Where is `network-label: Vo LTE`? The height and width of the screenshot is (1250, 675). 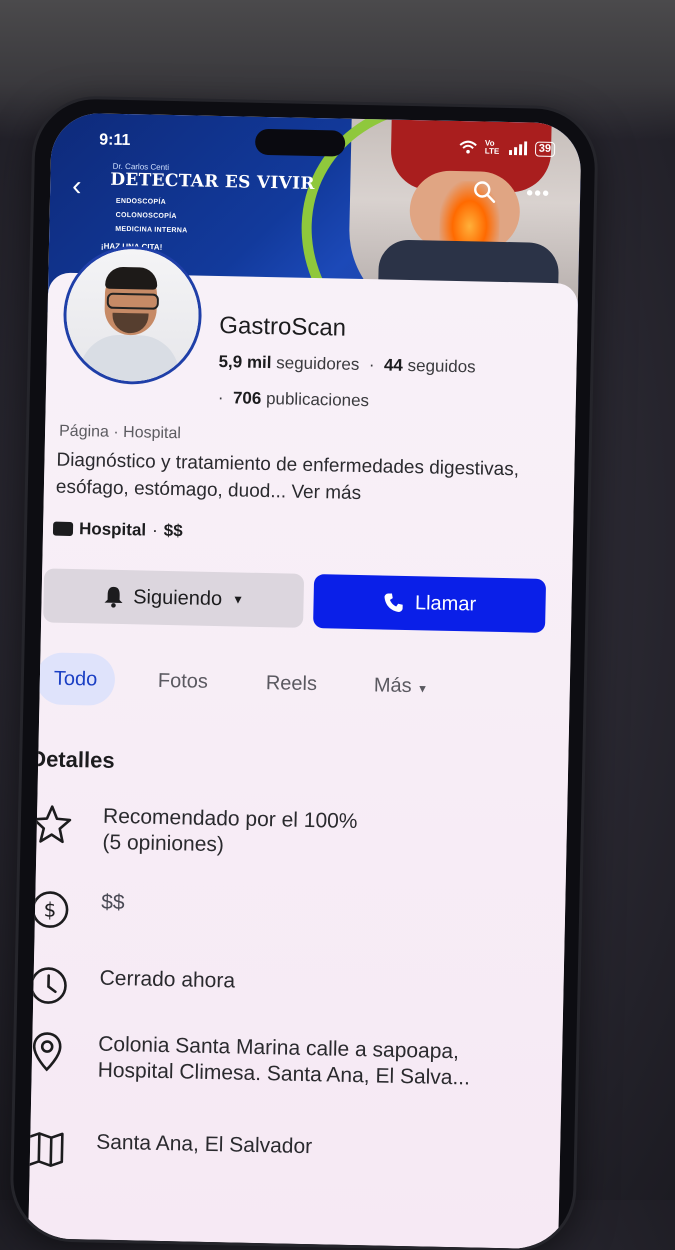 network-label: Vo LTE is located at coordinates (492, 147).